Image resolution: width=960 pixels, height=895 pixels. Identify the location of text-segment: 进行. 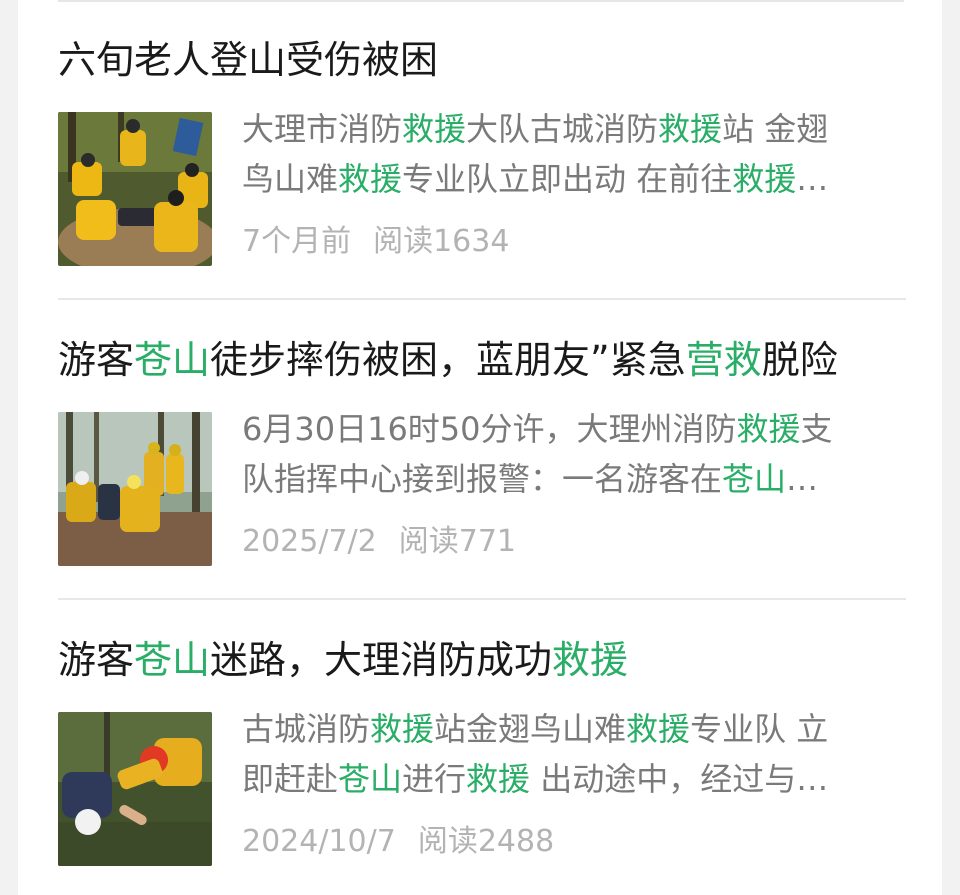
(434, 779).